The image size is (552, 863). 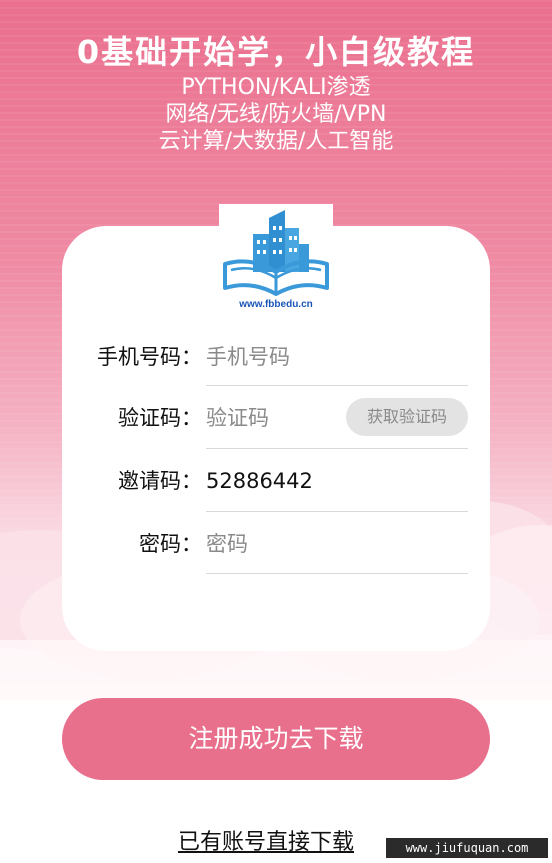 I want to click on register-download-button: 注册成功去下载, so click(x=276, y=739).